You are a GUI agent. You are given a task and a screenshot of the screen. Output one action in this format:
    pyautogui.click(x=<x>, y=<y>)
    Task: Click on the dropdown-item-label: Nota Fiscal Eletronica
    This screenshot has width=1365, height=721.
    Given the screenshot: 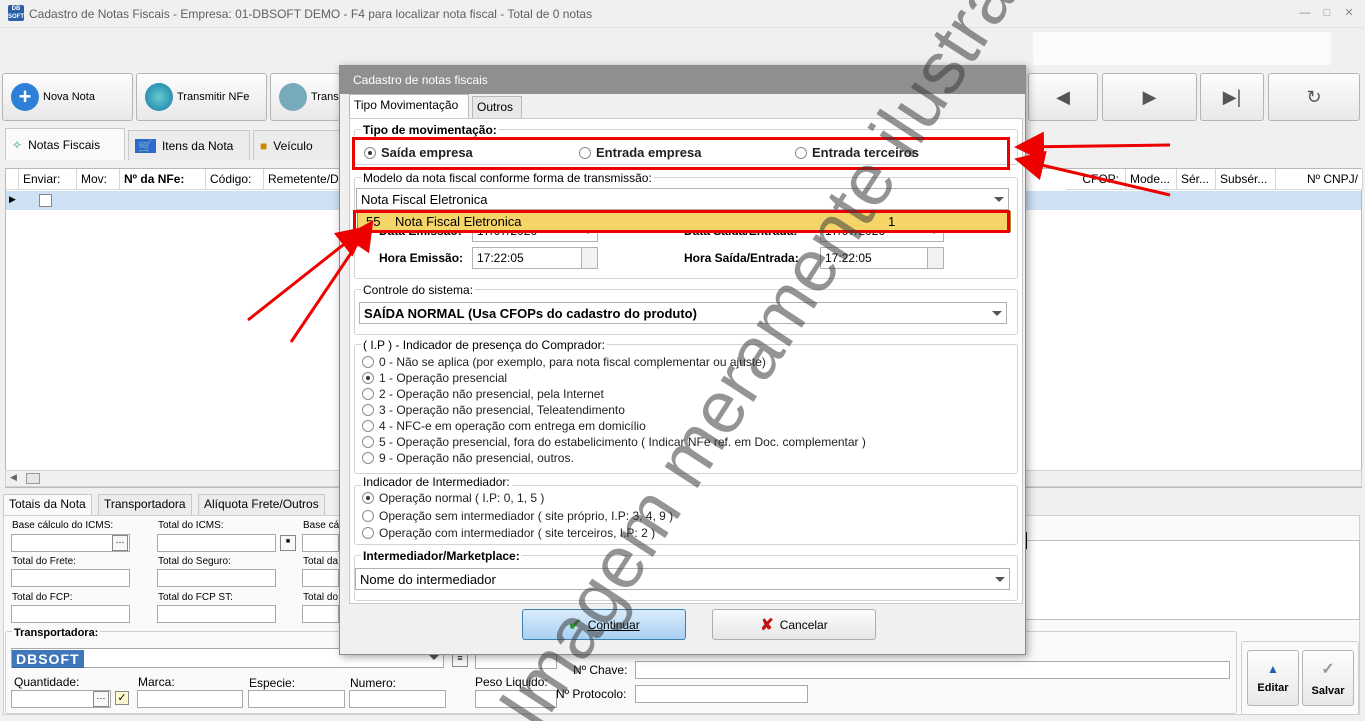 What is the action you would take?
    pyautogui.click(x=458, y=221)
    